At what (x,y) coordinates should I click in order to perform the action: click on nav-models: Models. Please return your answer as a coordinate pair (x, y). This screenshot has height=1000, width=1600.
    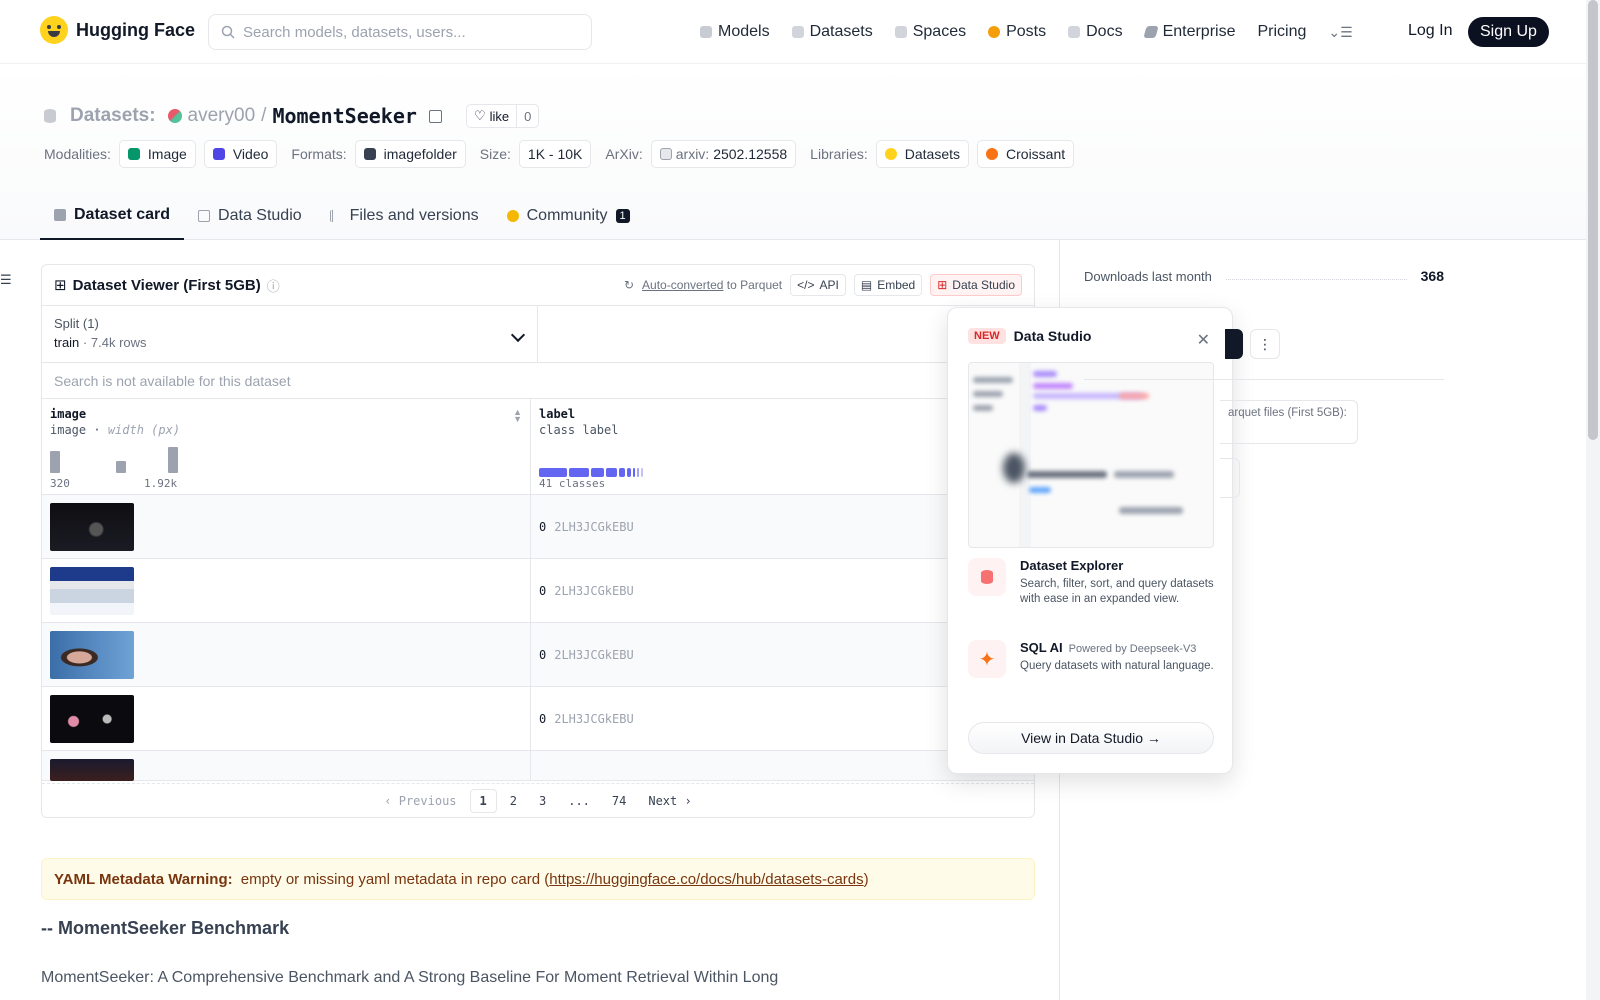
    Looking at the image, I should click on (735, 32).